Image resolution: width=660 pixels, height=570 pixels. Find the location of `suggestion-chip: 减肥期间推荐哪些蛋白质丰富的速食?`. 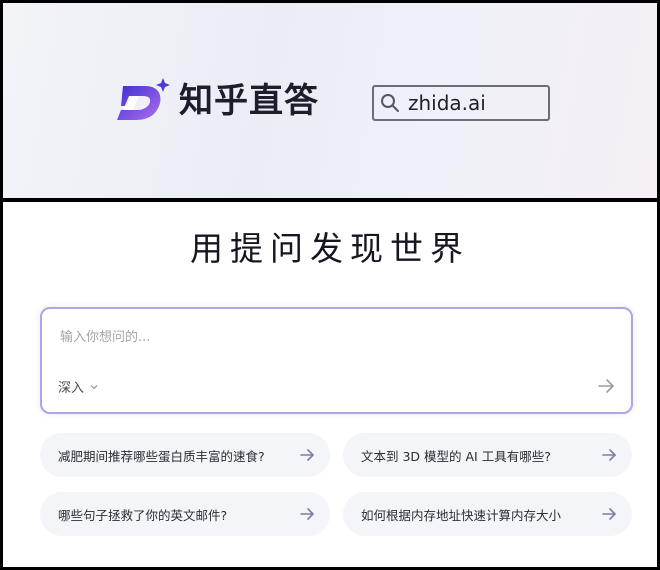

suggestion-chip: 减肥期间推荐哪些蛋白质丰富的速食? is located at coordinates (185, 455).